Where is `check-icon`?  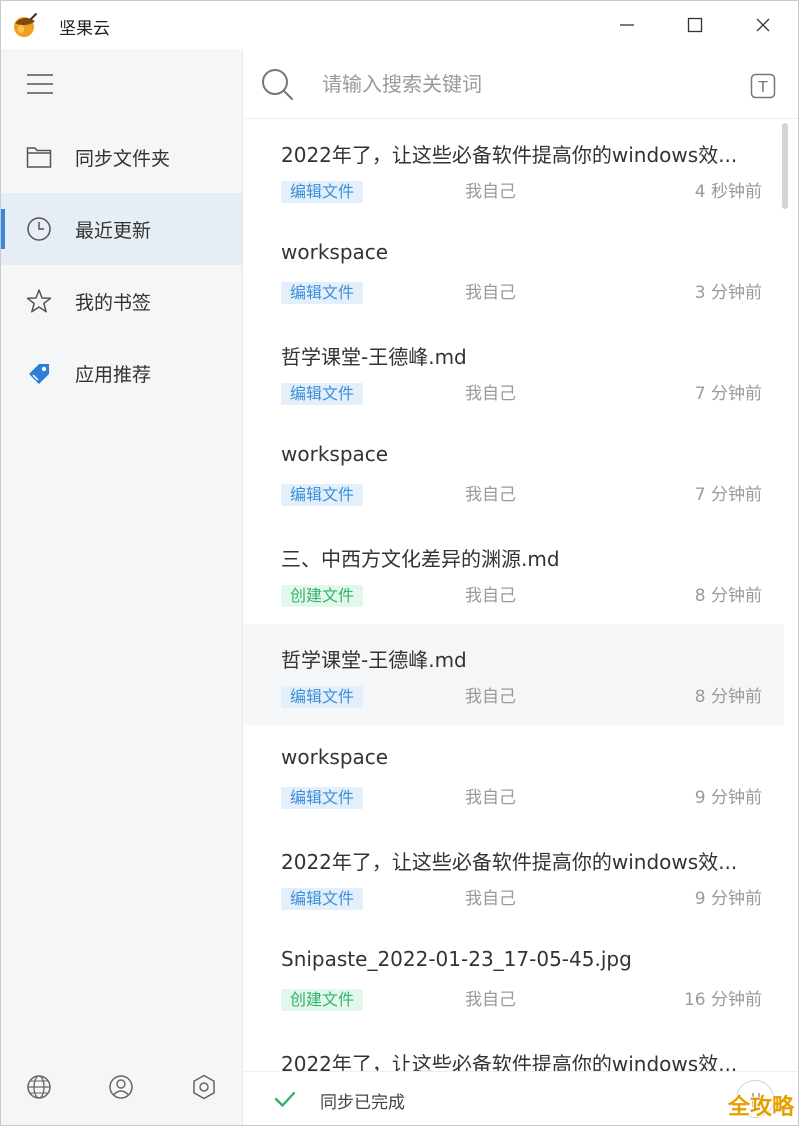
check-icon is located at coordinates (285, 1099).